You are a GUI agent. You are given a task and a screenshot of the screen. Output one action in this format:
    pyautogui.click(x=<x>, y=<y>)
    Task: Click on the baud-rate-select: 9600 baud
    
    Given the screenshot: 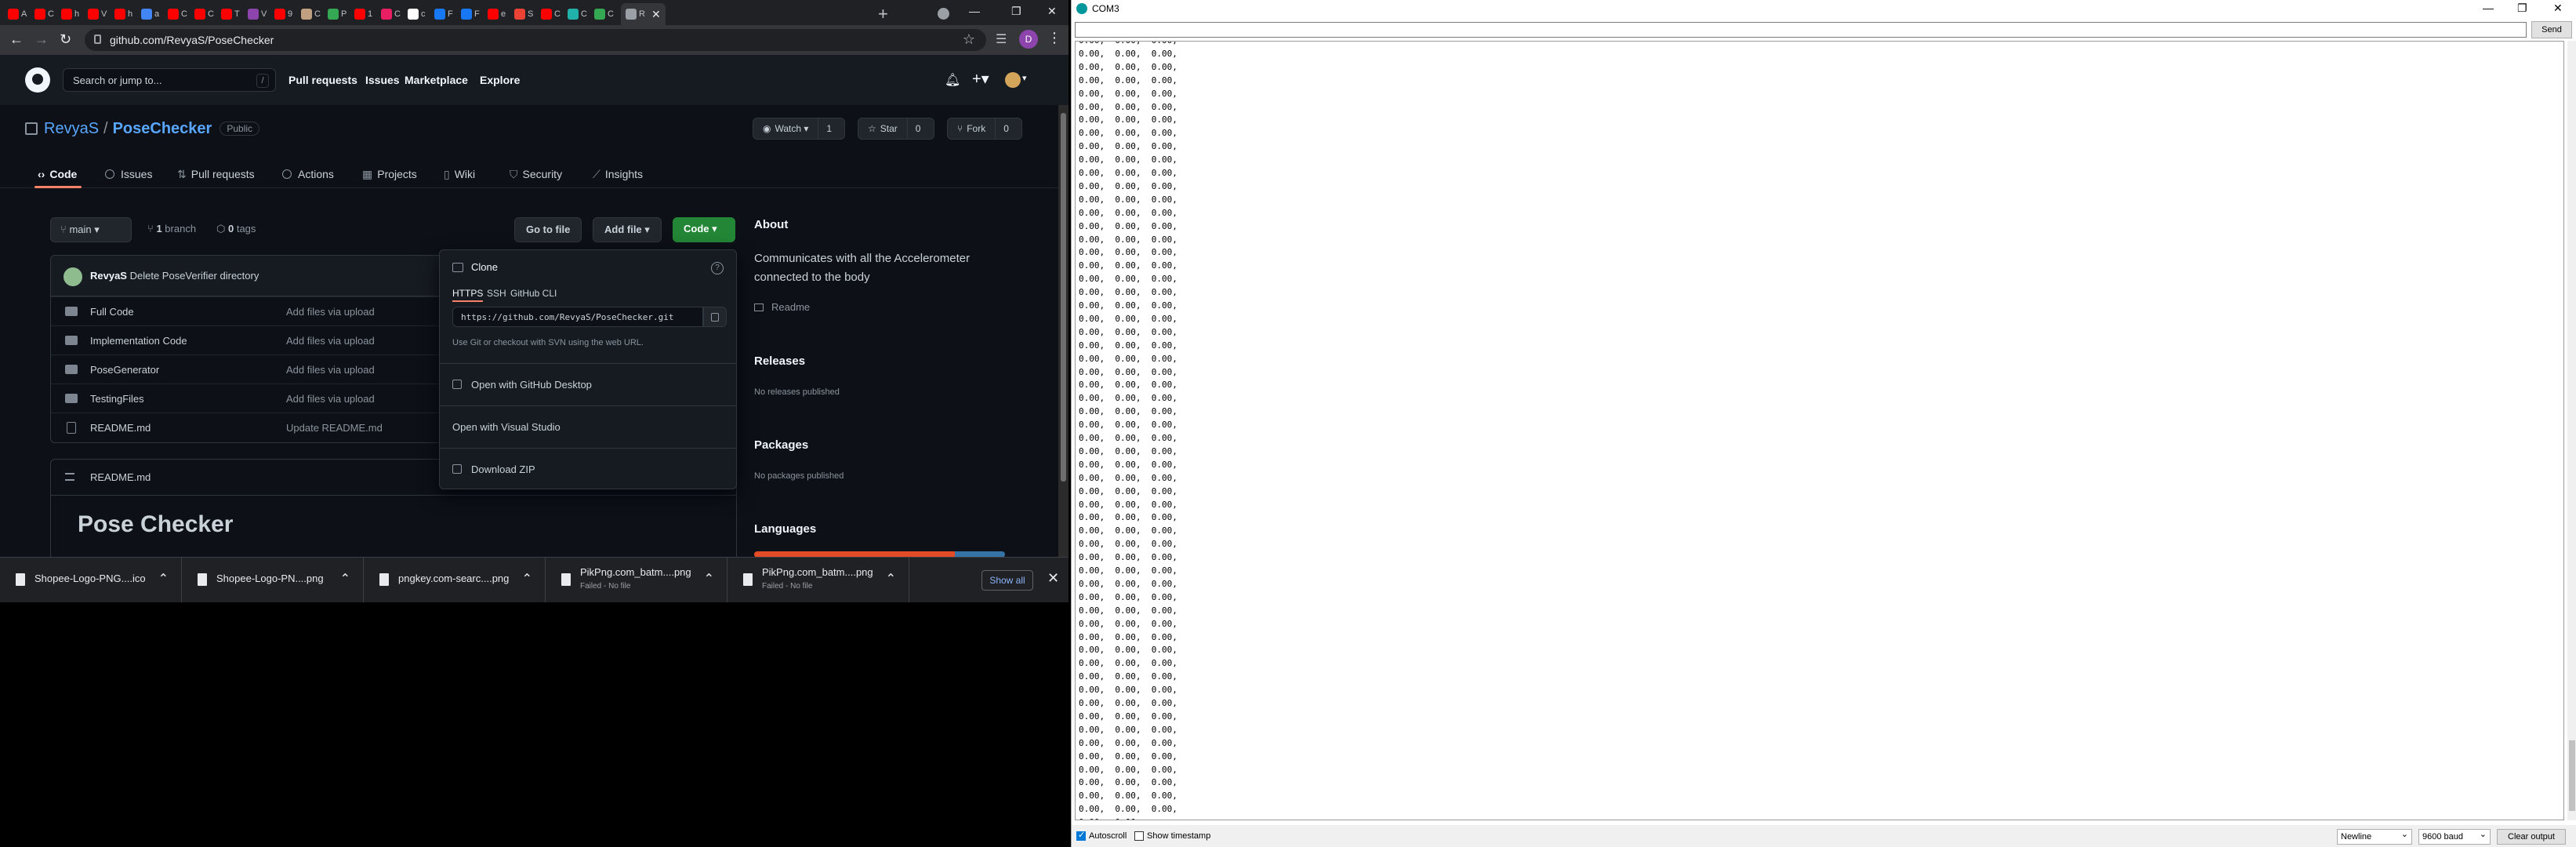 What is the action you would take?
    pyautogui.click(x=2454, y=837)
    